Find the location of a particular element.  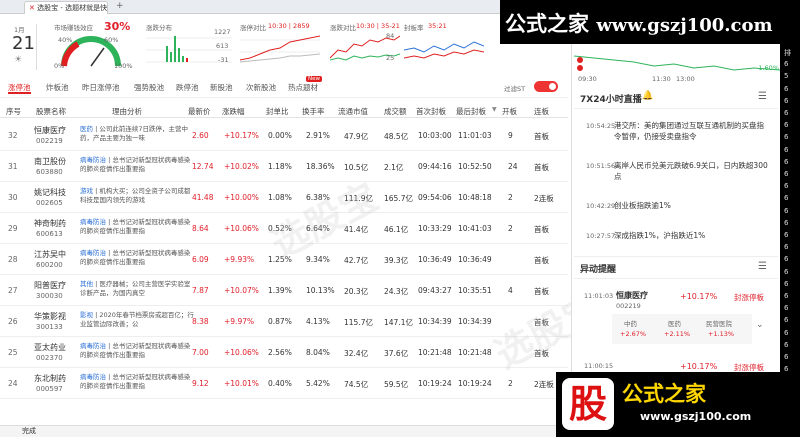

news-time: 10:27:57 is located at coordinates (601, 236).